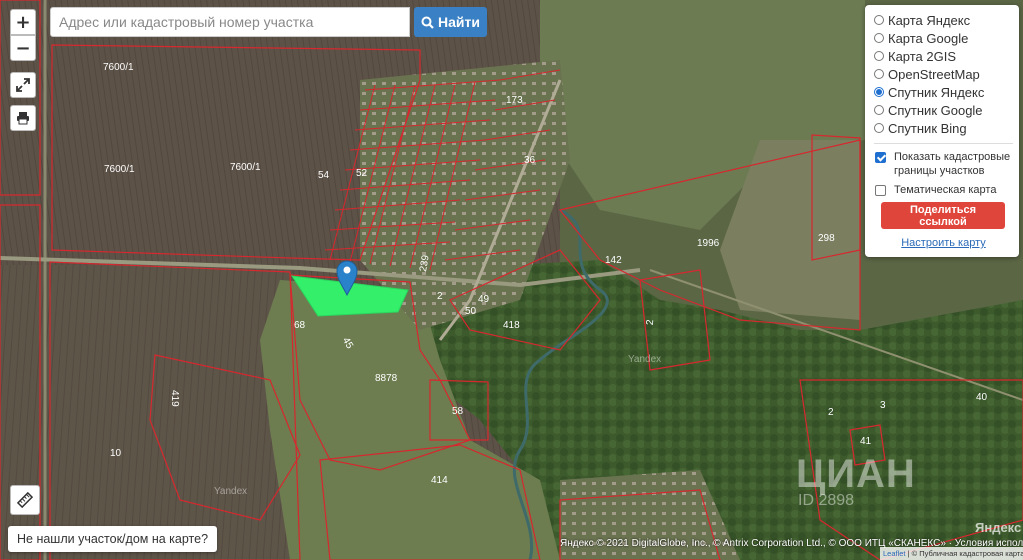 This screenshot has height=560, width=1023. What do you see at coordinates (880, 190) in the screenshot?
I see `checkbox-icon` at bounding box center [880, 190].